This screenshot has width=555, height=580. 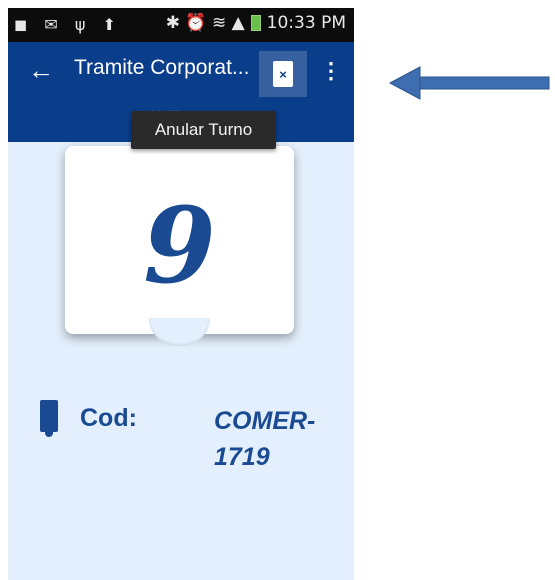 What do you see at coordinates (49, 418) in the screenshot?
I see `bookmark-icon` at bounding box center [49, 418].